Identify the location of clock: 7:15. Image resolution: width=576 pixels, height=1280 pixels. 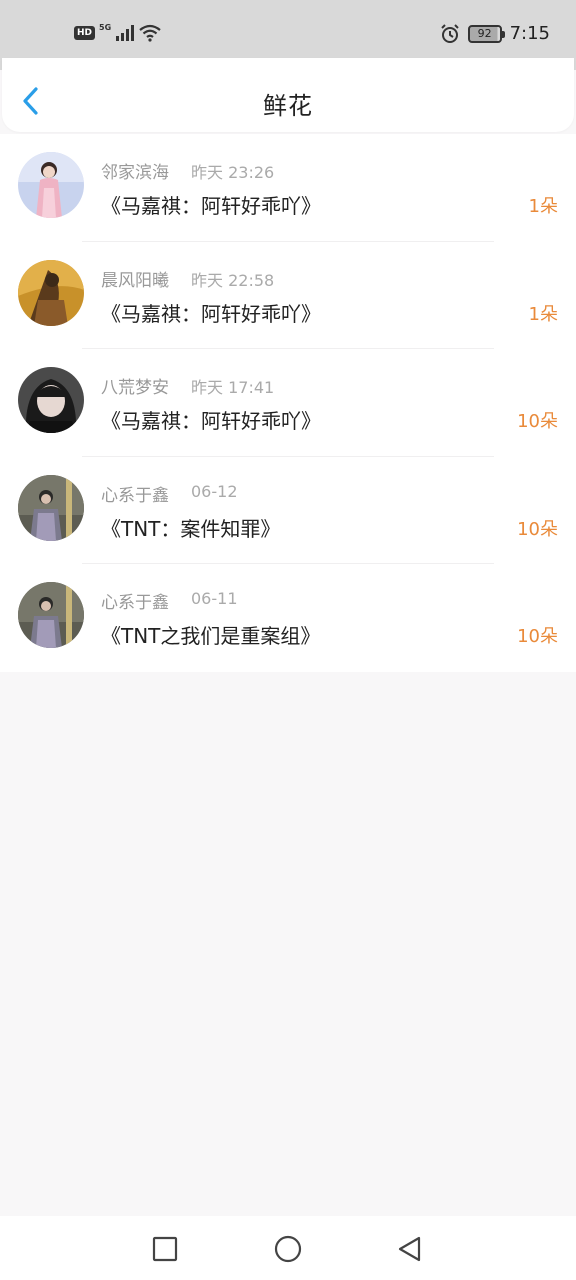
(529, 33).